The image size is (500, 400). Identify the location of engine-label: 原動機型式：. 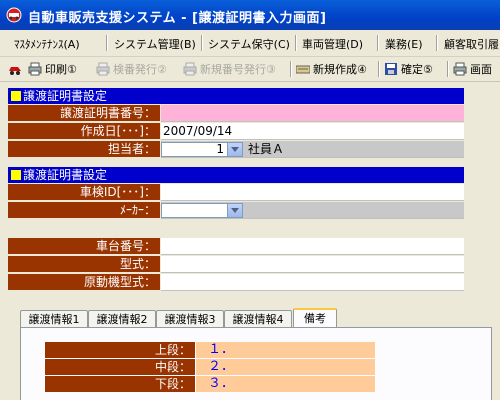
(84, 282).